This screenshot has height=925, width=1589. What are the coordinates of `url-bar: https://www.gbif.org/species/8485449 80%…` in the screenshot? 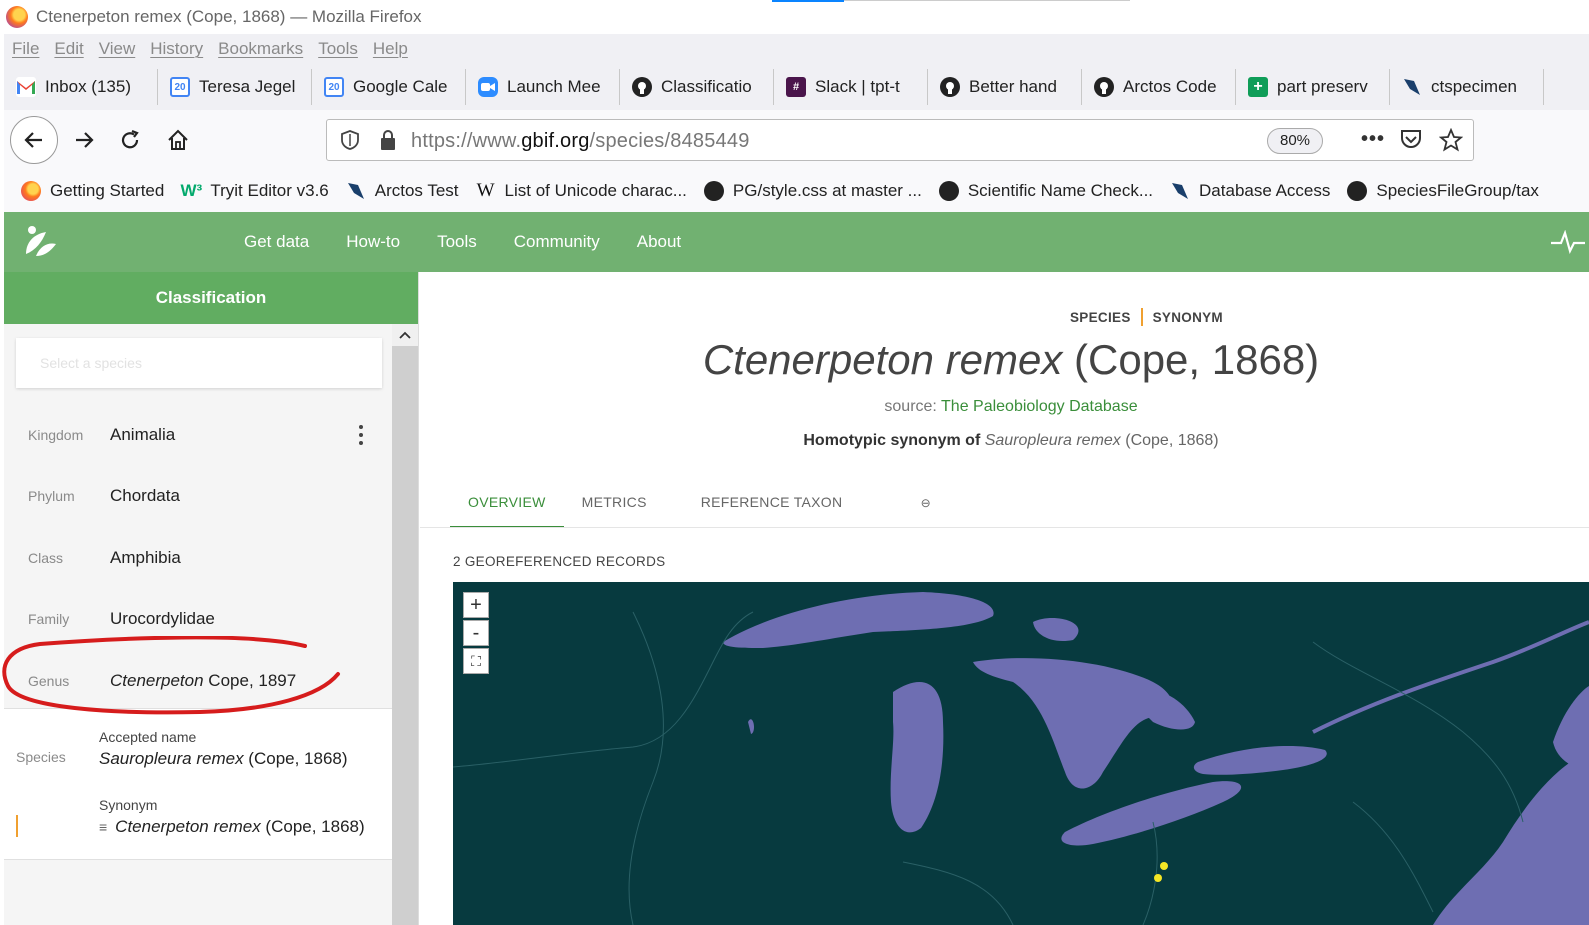 It's located at (900, 140).